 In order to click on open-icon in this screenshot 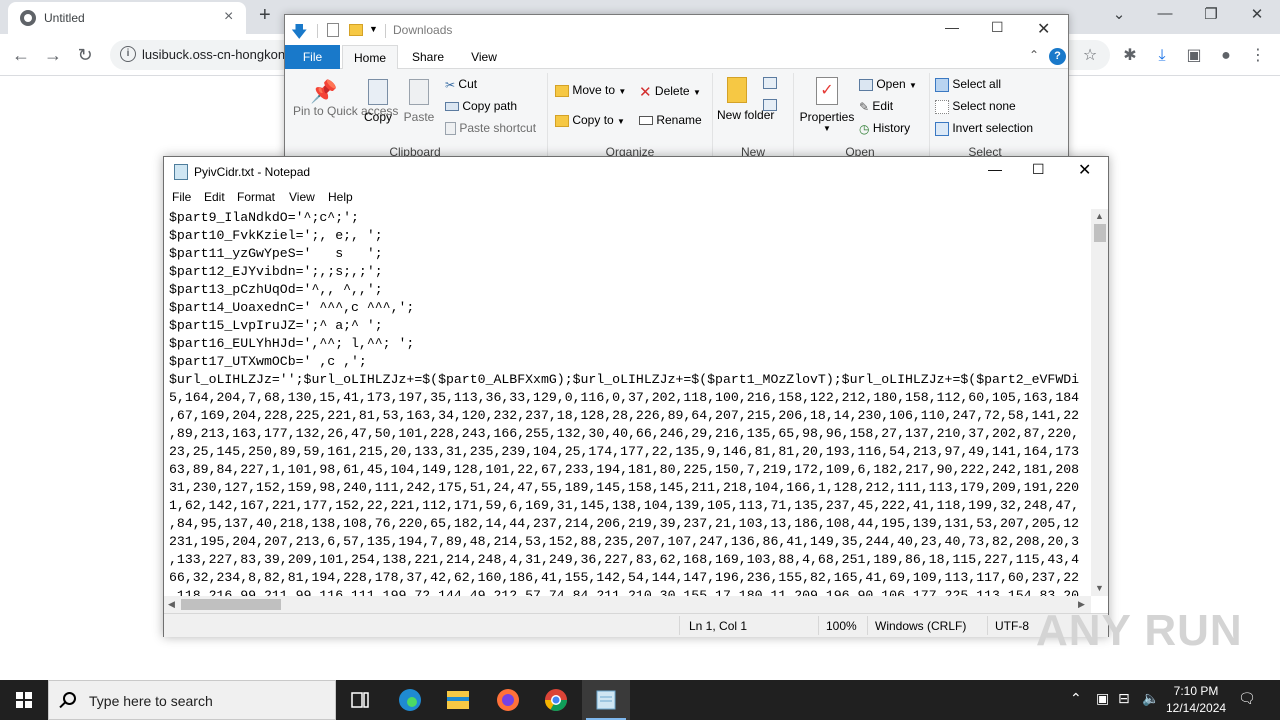, I will do `click(866, 84)`.